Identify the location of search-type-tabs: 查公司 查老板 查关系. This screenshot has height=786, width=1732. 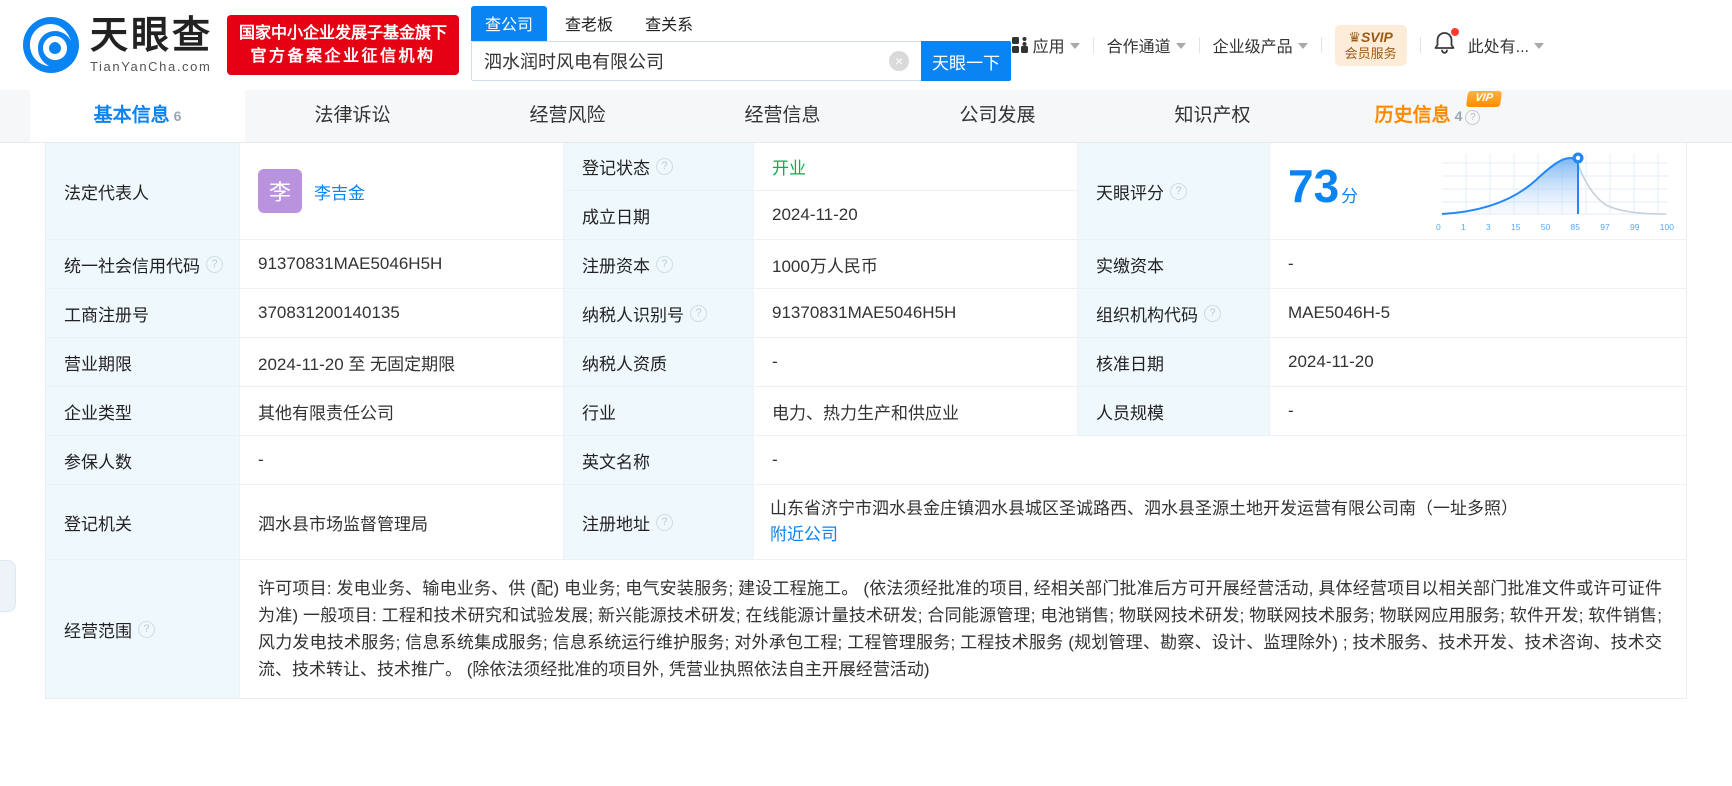
(741, 23).